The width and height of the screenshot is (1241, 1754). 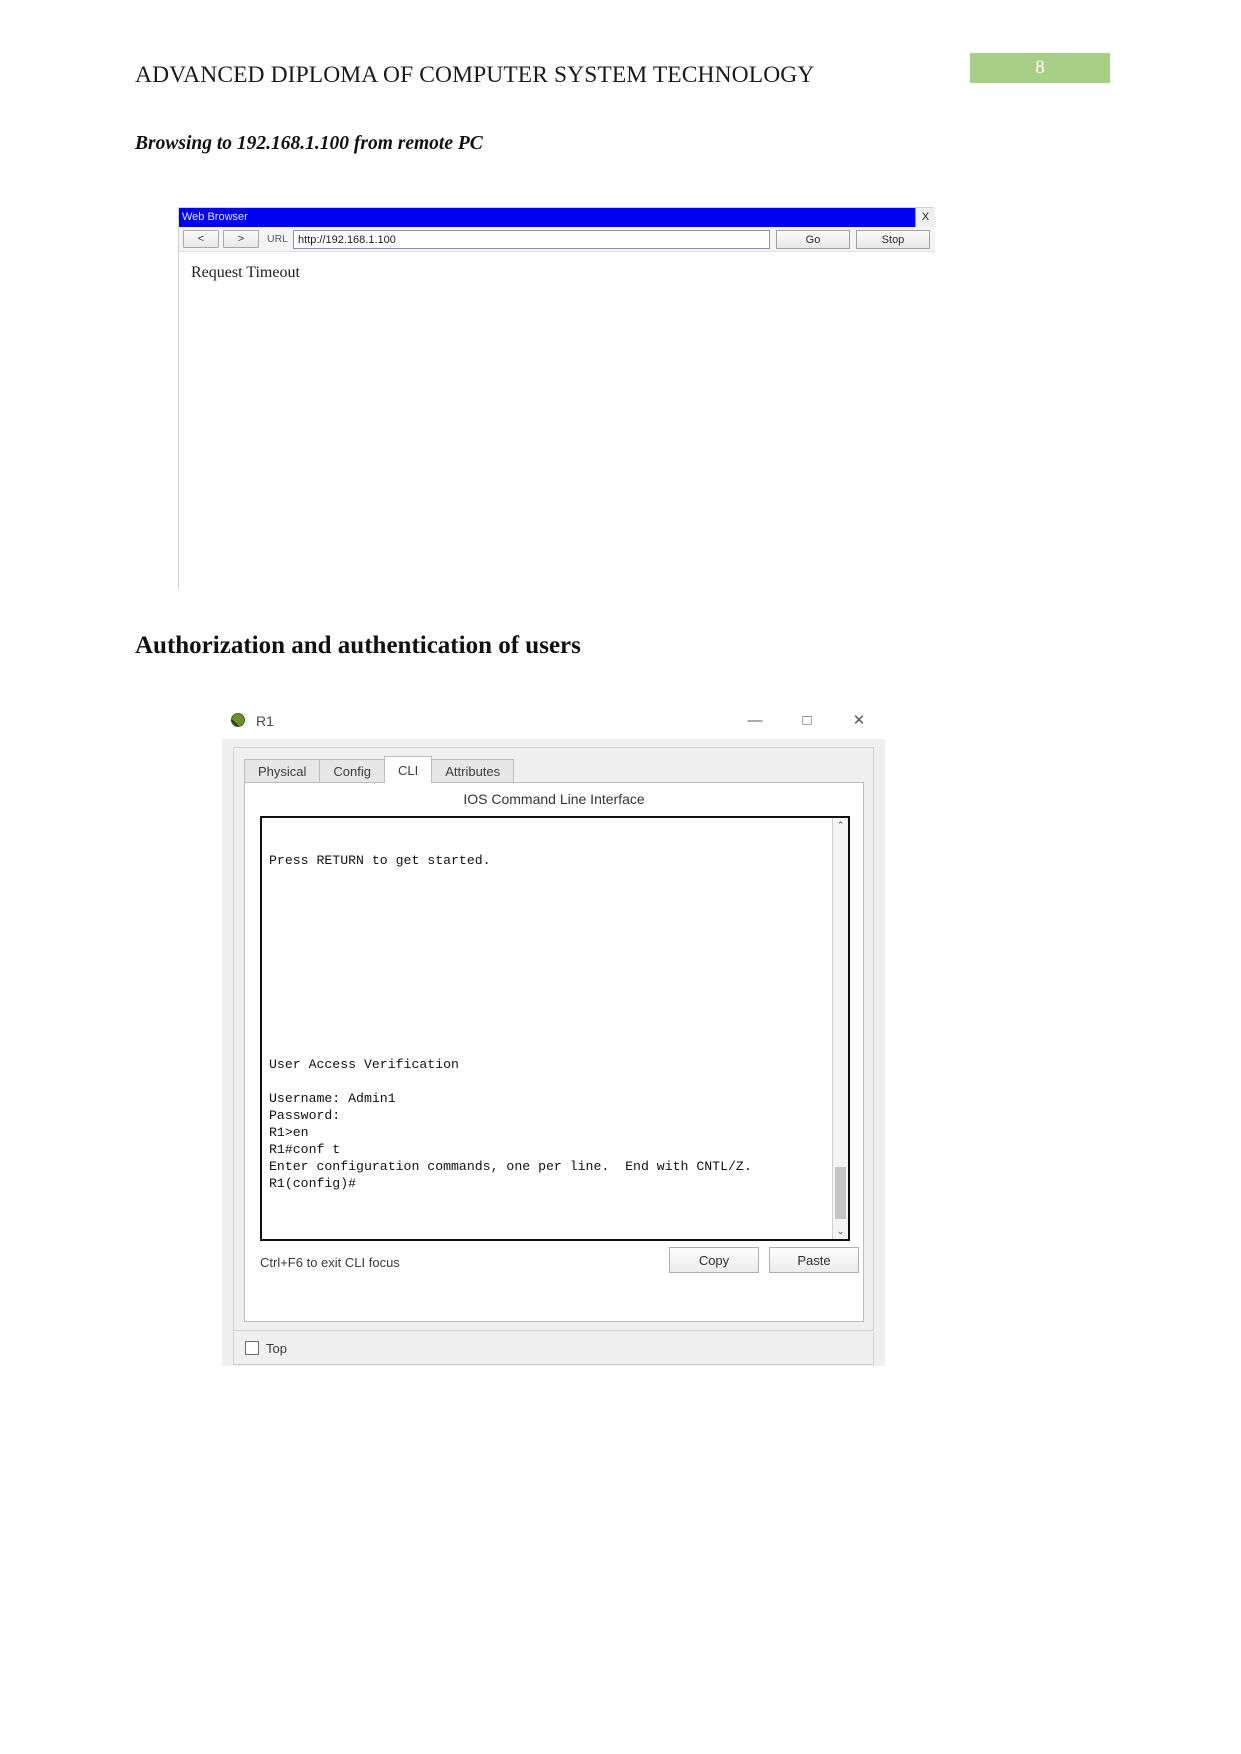 I want to click on pt-tab-bar: Physical Config CLI Attributes, so click(x=379, y=769).